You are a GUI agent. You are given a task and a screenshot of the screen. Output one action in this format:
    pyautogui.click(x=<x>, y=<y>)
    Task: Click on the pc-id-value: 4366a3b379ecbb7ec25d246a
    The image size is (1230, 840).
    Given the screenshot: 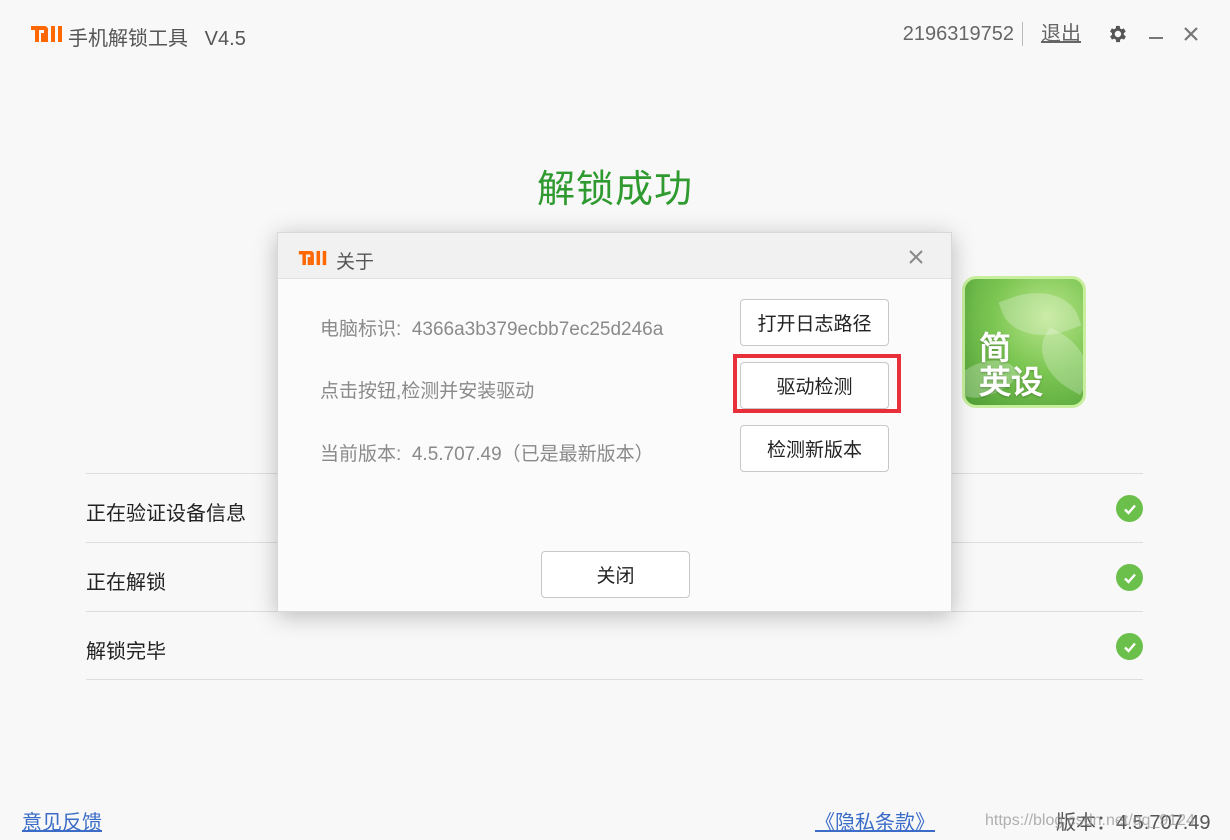 What is the action you would take?
    pyautogui.click(x=537, y=329)
    